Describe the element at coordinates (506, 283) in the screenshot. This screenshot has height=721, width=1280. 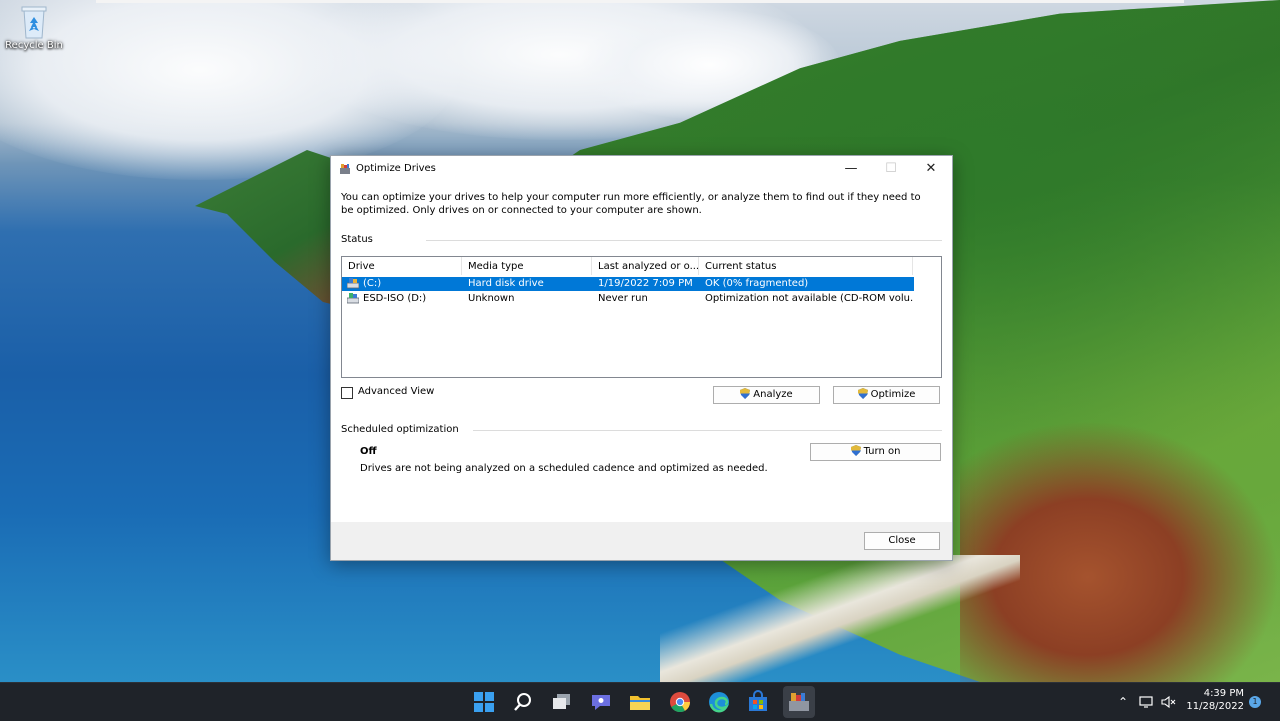
I see `media-type: Hard disk drive` at that location.